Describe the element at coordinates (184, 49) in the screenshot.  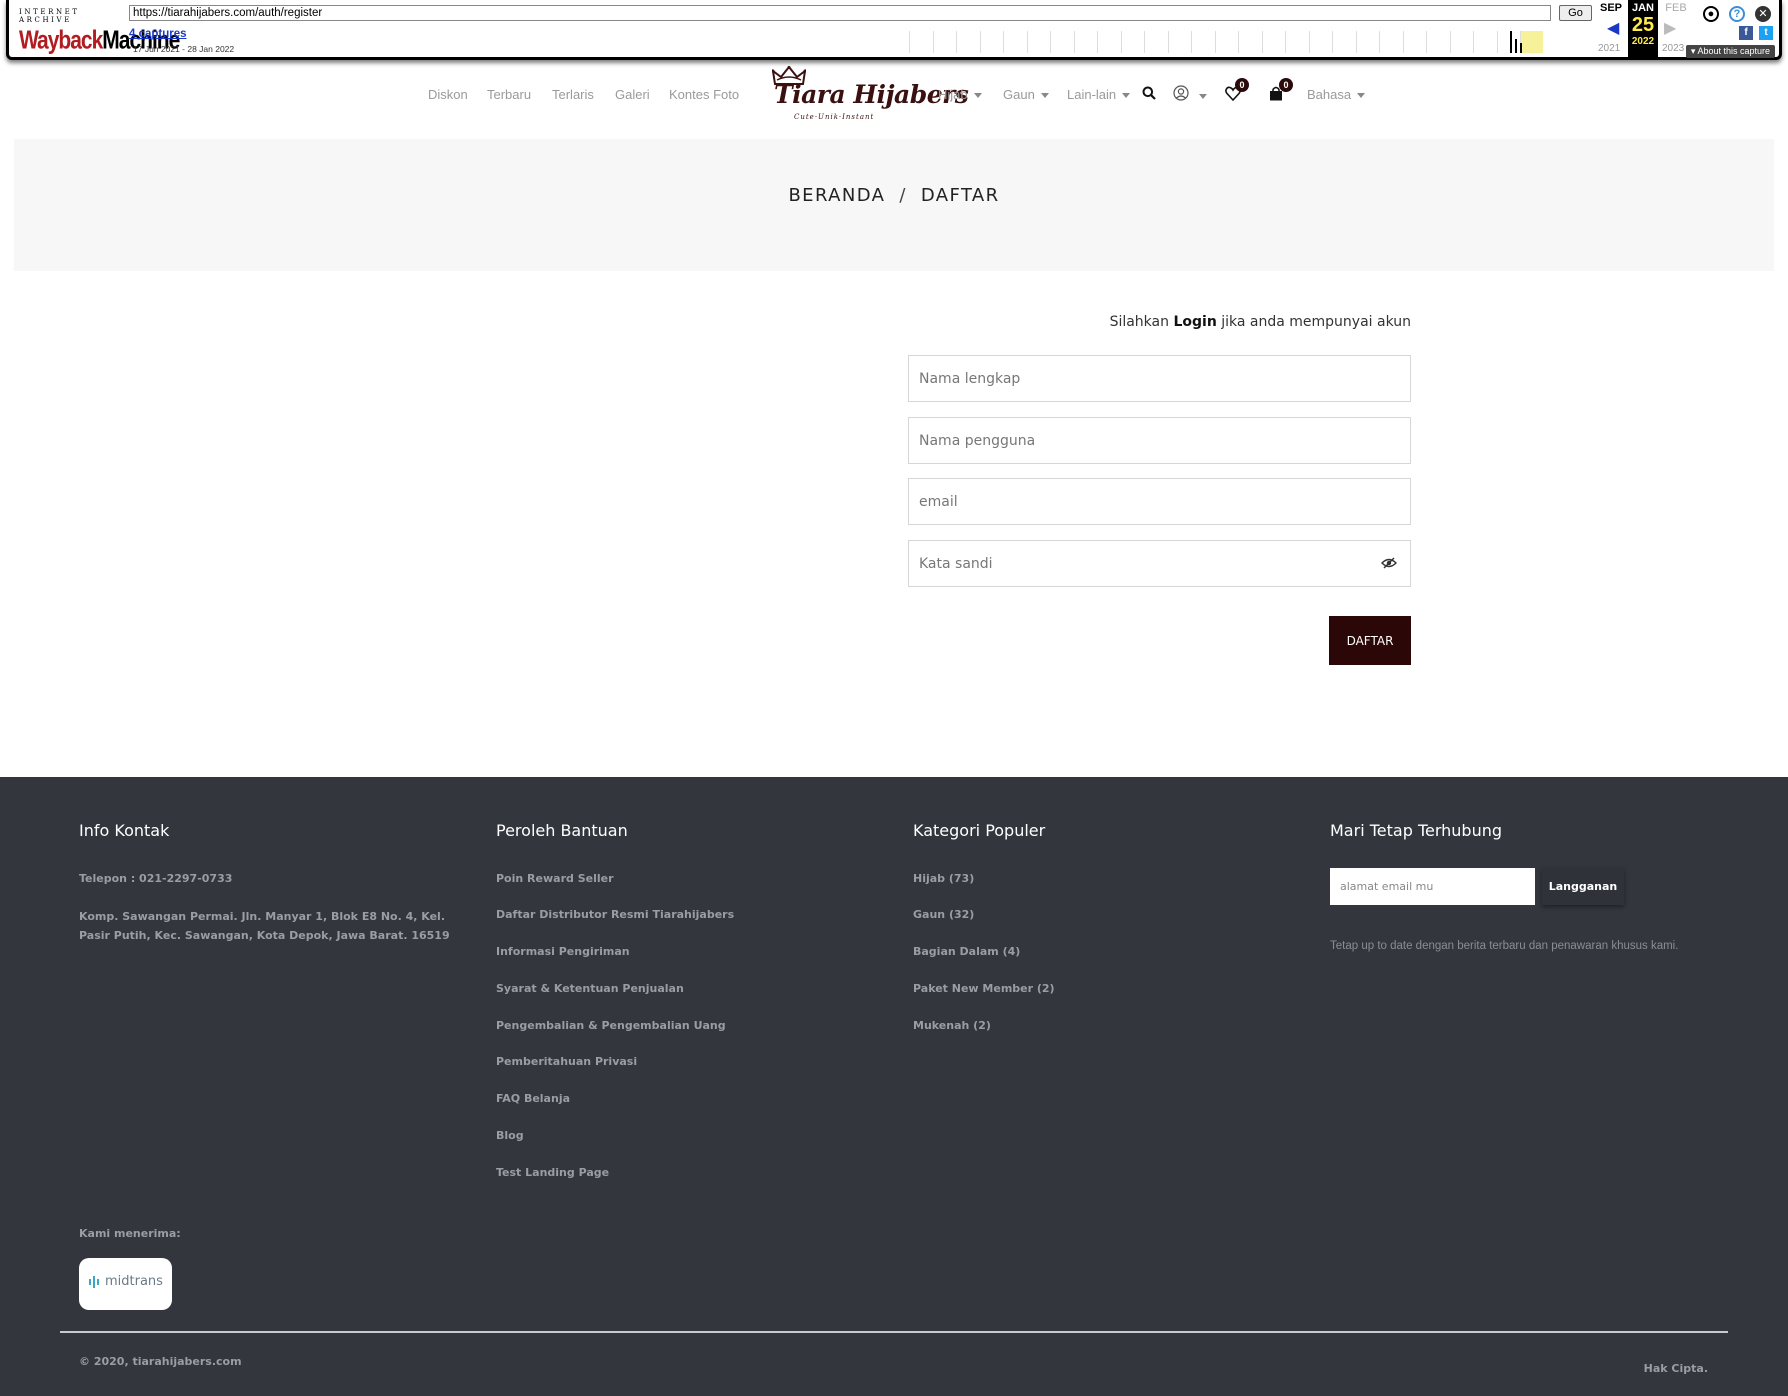
I see `wayback-date-range: 17 Jun 2021 - 28 Jan 2022` at that location.